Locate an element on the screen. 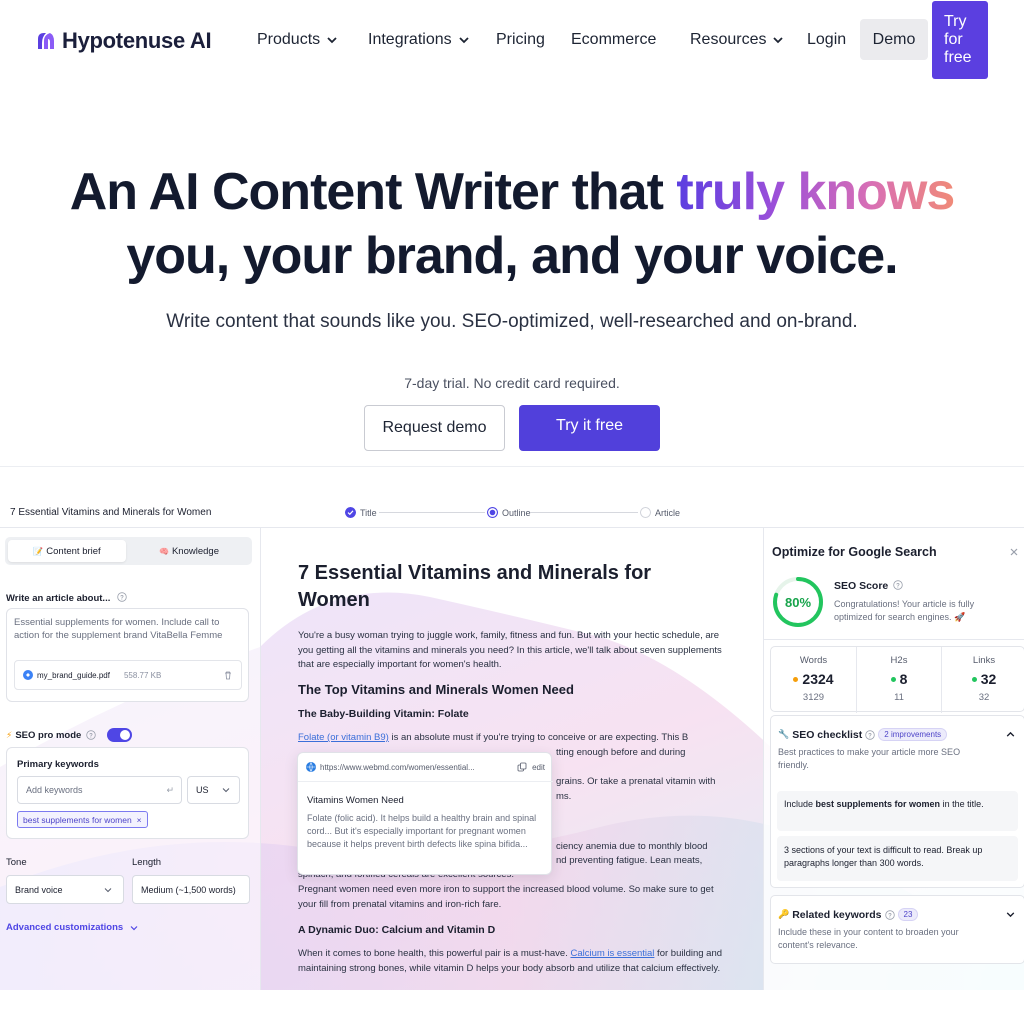  keyword-chip: best supplements for women × is located at coordinates (82, 819).